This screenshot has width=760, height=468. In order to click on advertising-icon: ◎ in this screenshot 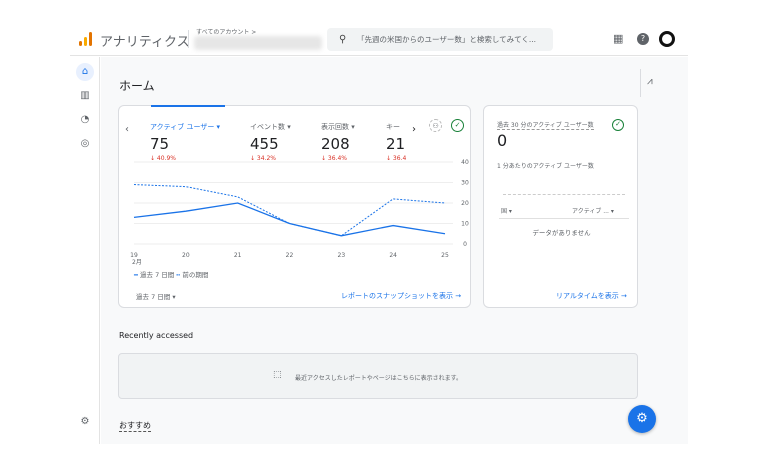, I will do `click(85, 144)`.